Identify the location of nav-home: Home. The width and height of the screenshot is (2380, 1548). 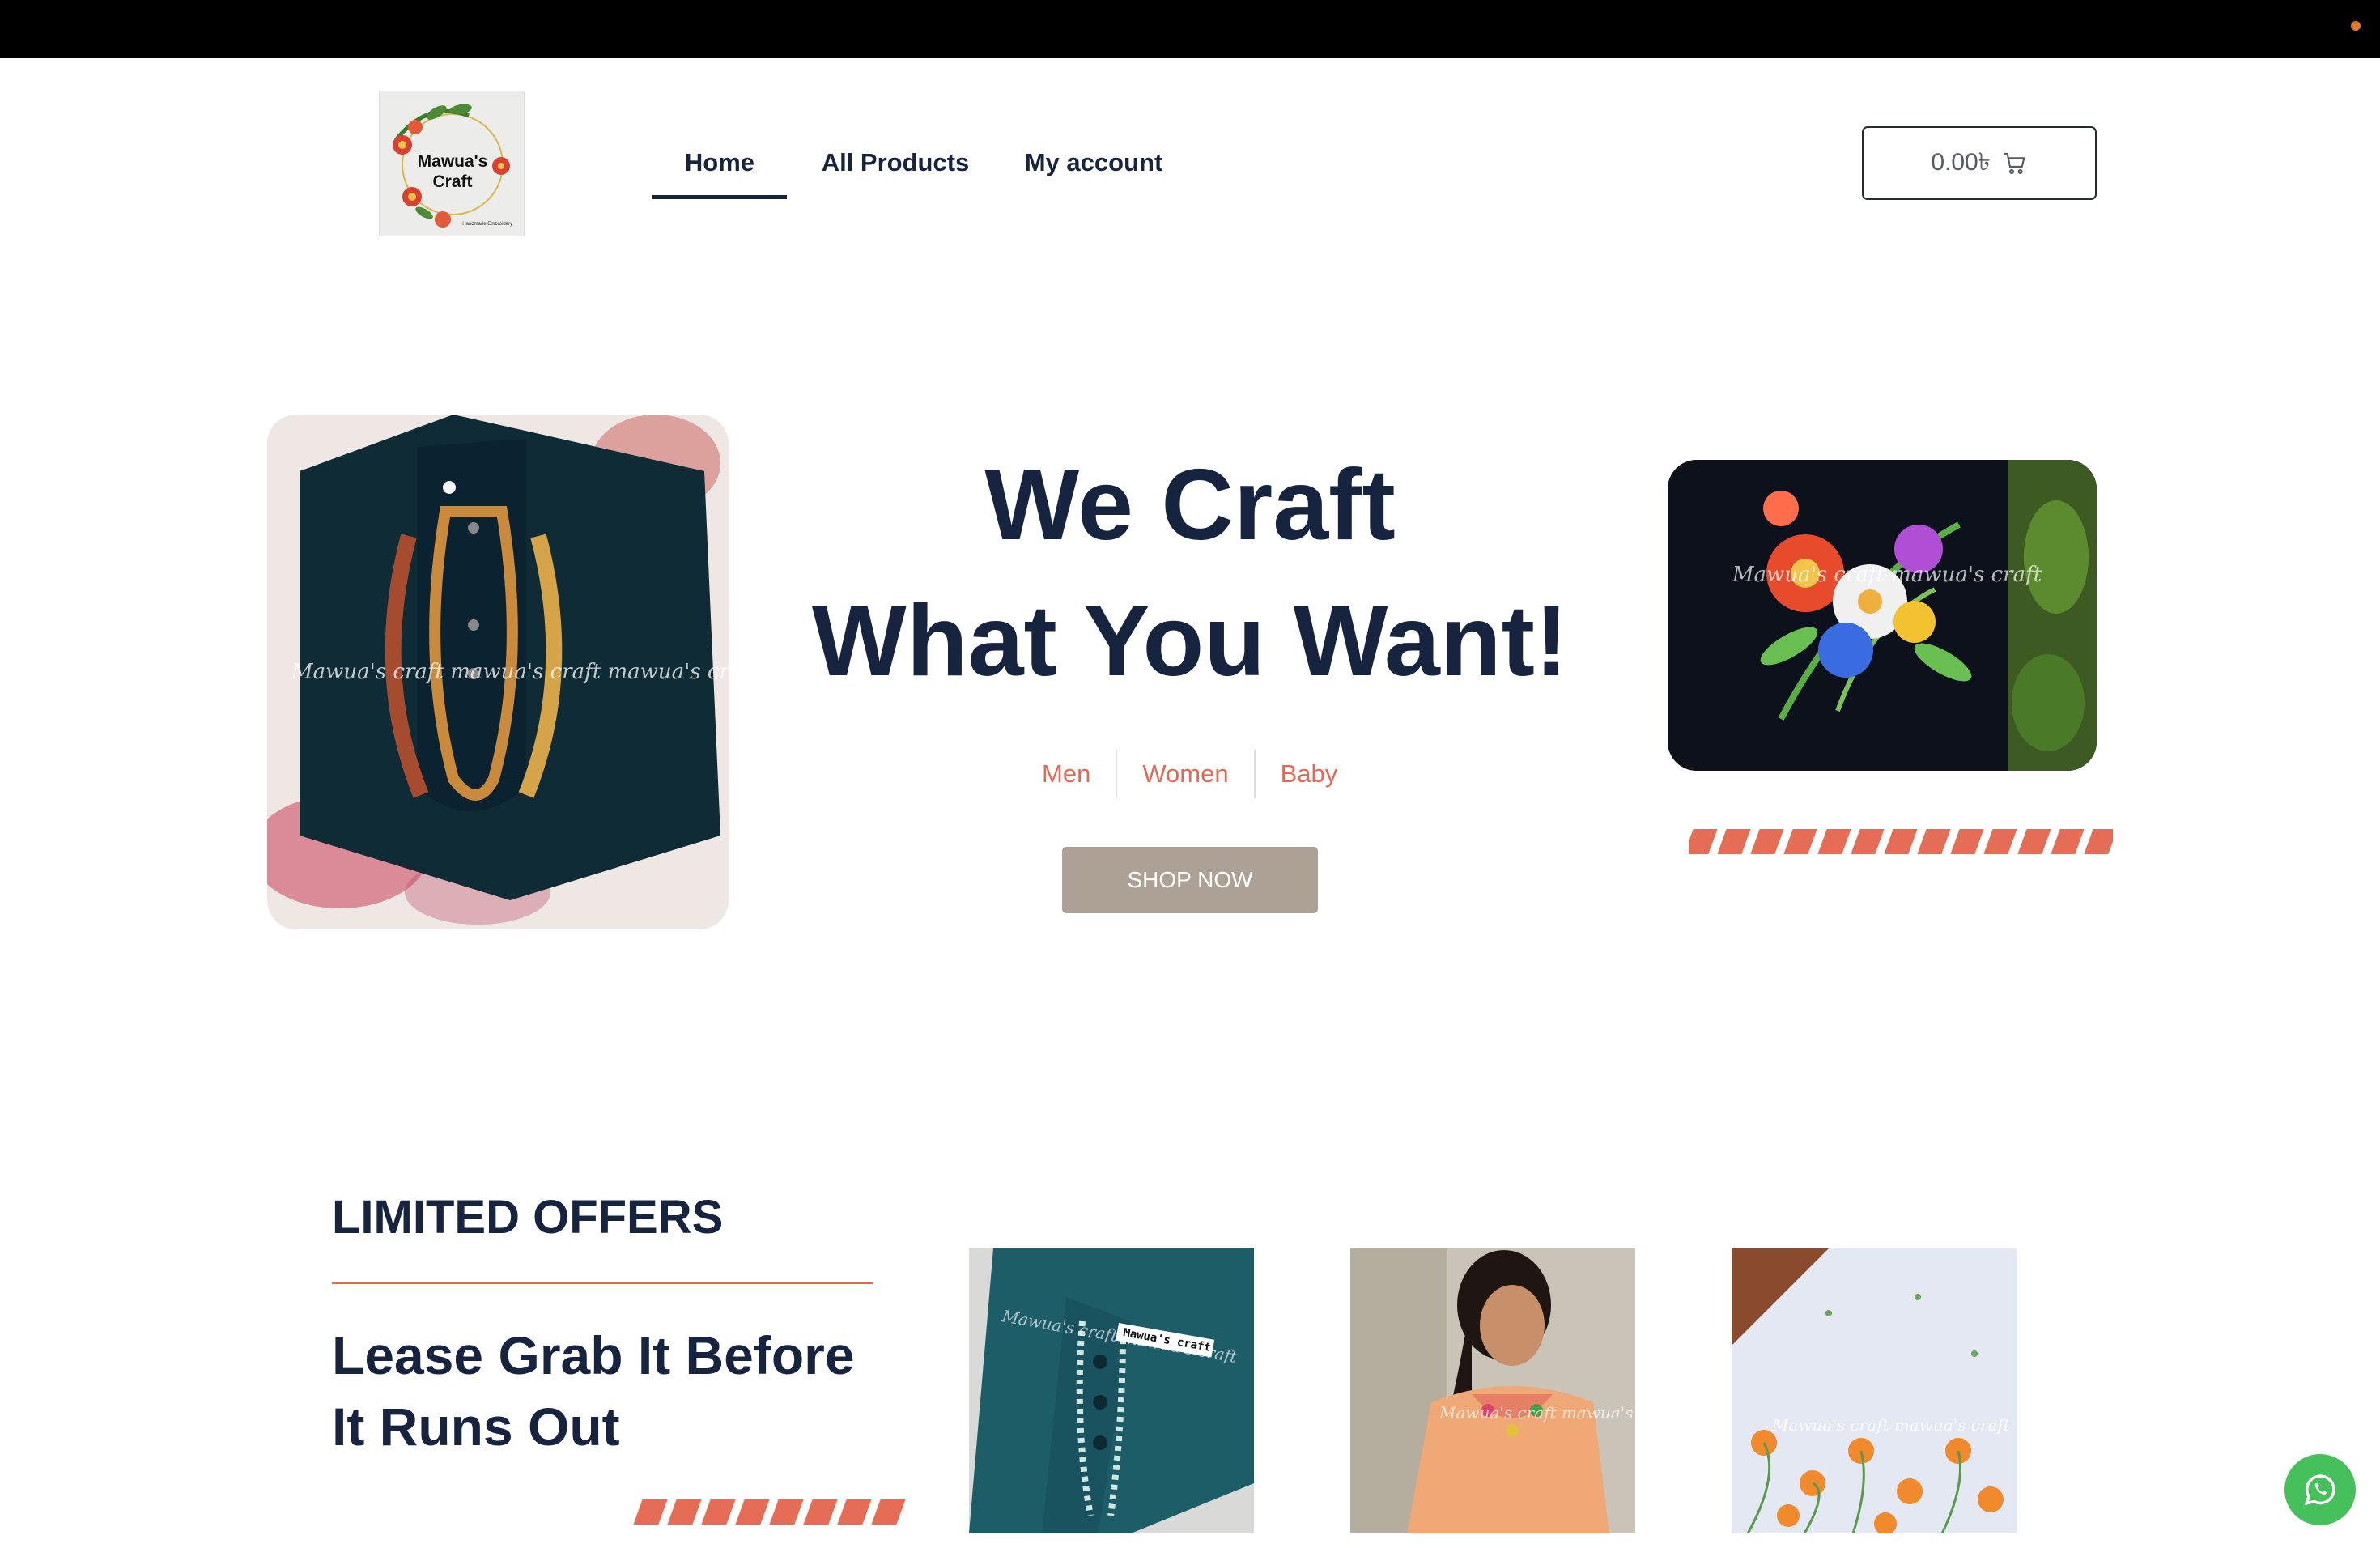
(720, 168).